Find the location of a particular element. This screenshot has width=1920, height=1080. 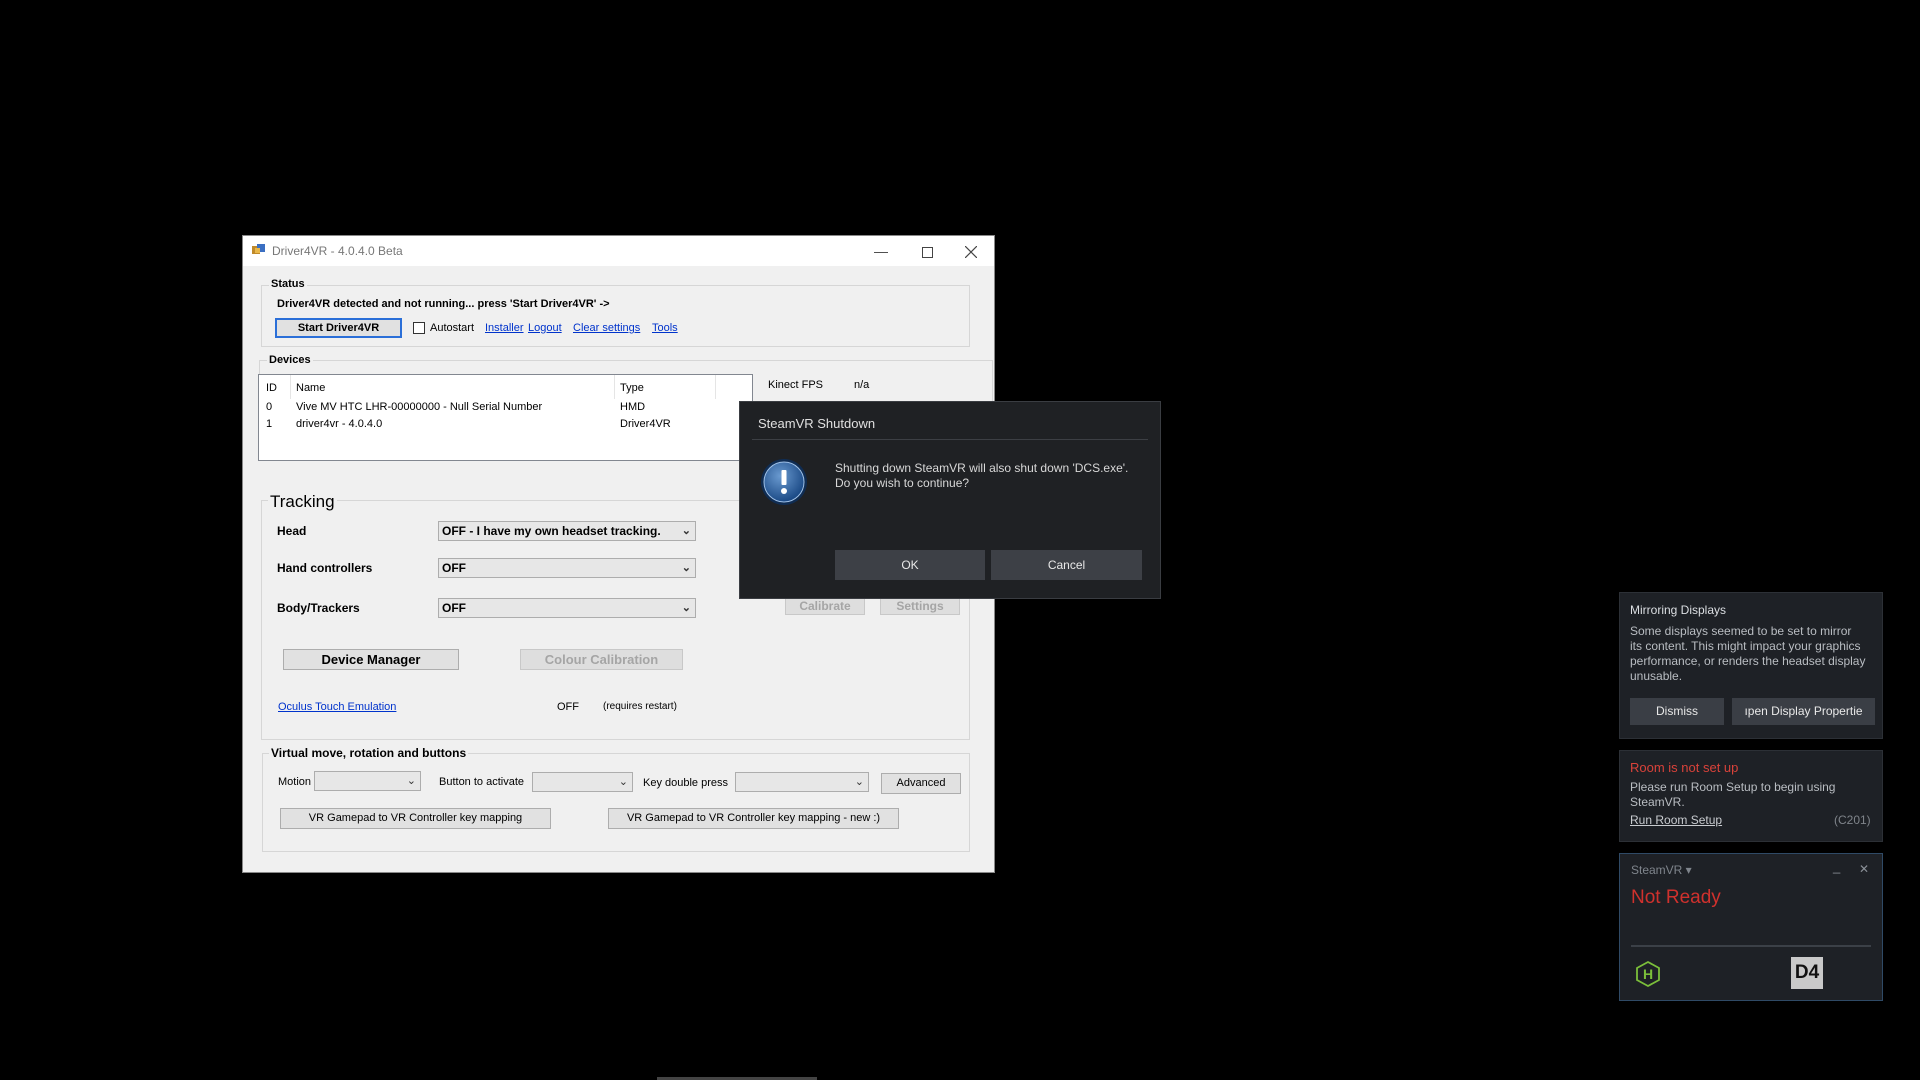

title-bar: Driver4VR - 4.0.4.0 Beta — is located at coordinates (618, 251).